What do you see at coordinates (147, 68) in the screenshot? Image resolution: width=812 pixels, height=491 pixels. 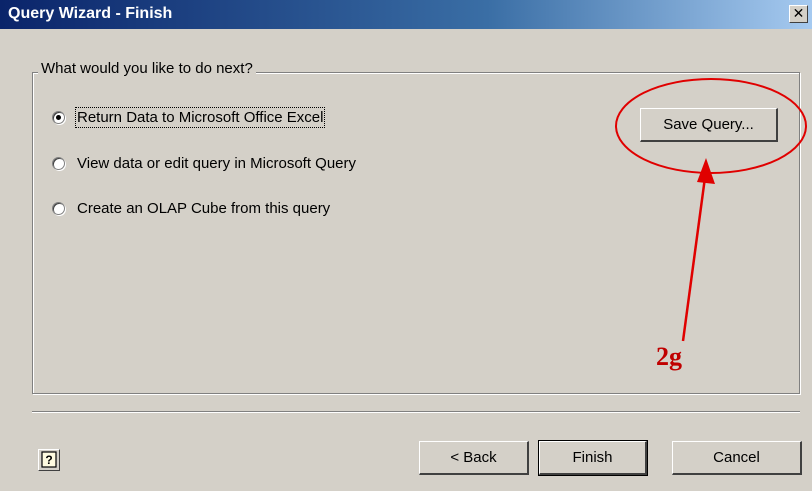 I see `group-legend: What would you like to do next?` at bounding box center [147, 68].